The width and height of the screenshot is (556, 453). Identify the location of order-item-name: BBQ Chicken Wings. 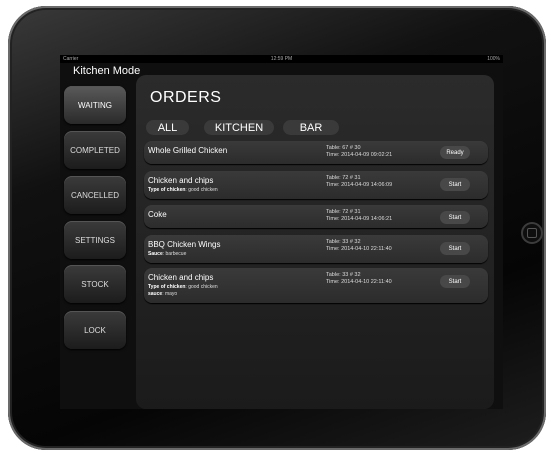
(184, 244).